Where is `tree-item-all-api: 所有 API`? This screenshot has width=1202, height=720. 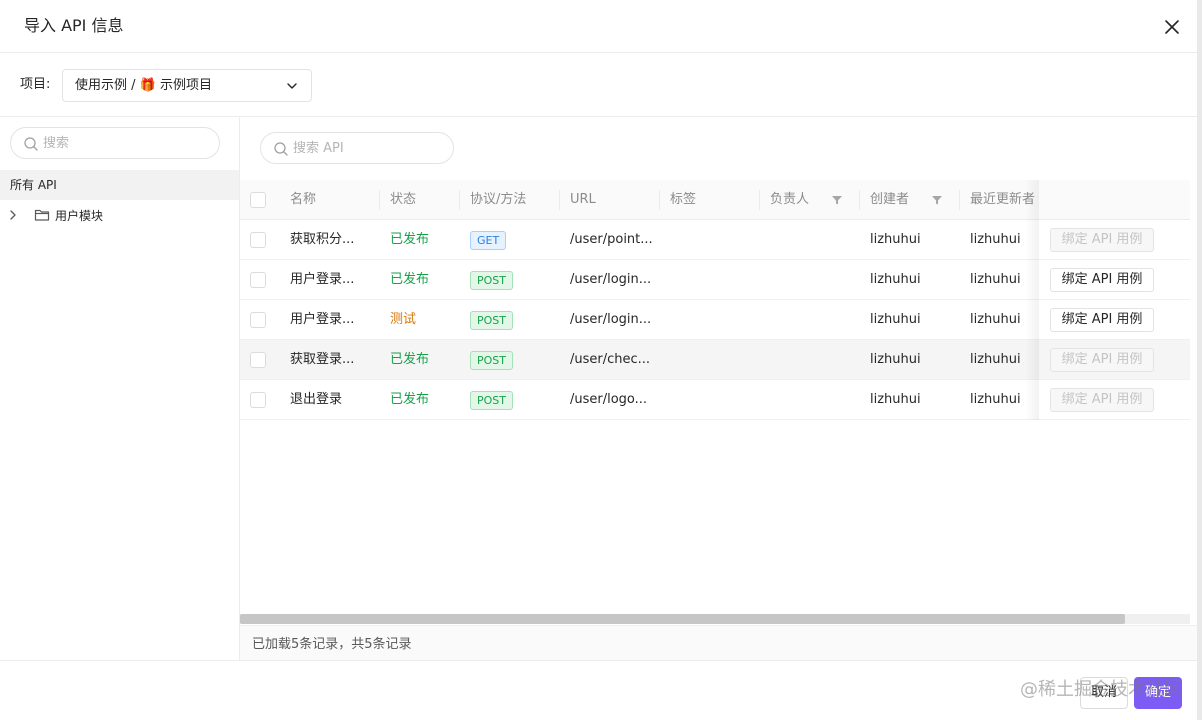
tree-item-all-api: 所有 API is located at coordinates (119, 185).